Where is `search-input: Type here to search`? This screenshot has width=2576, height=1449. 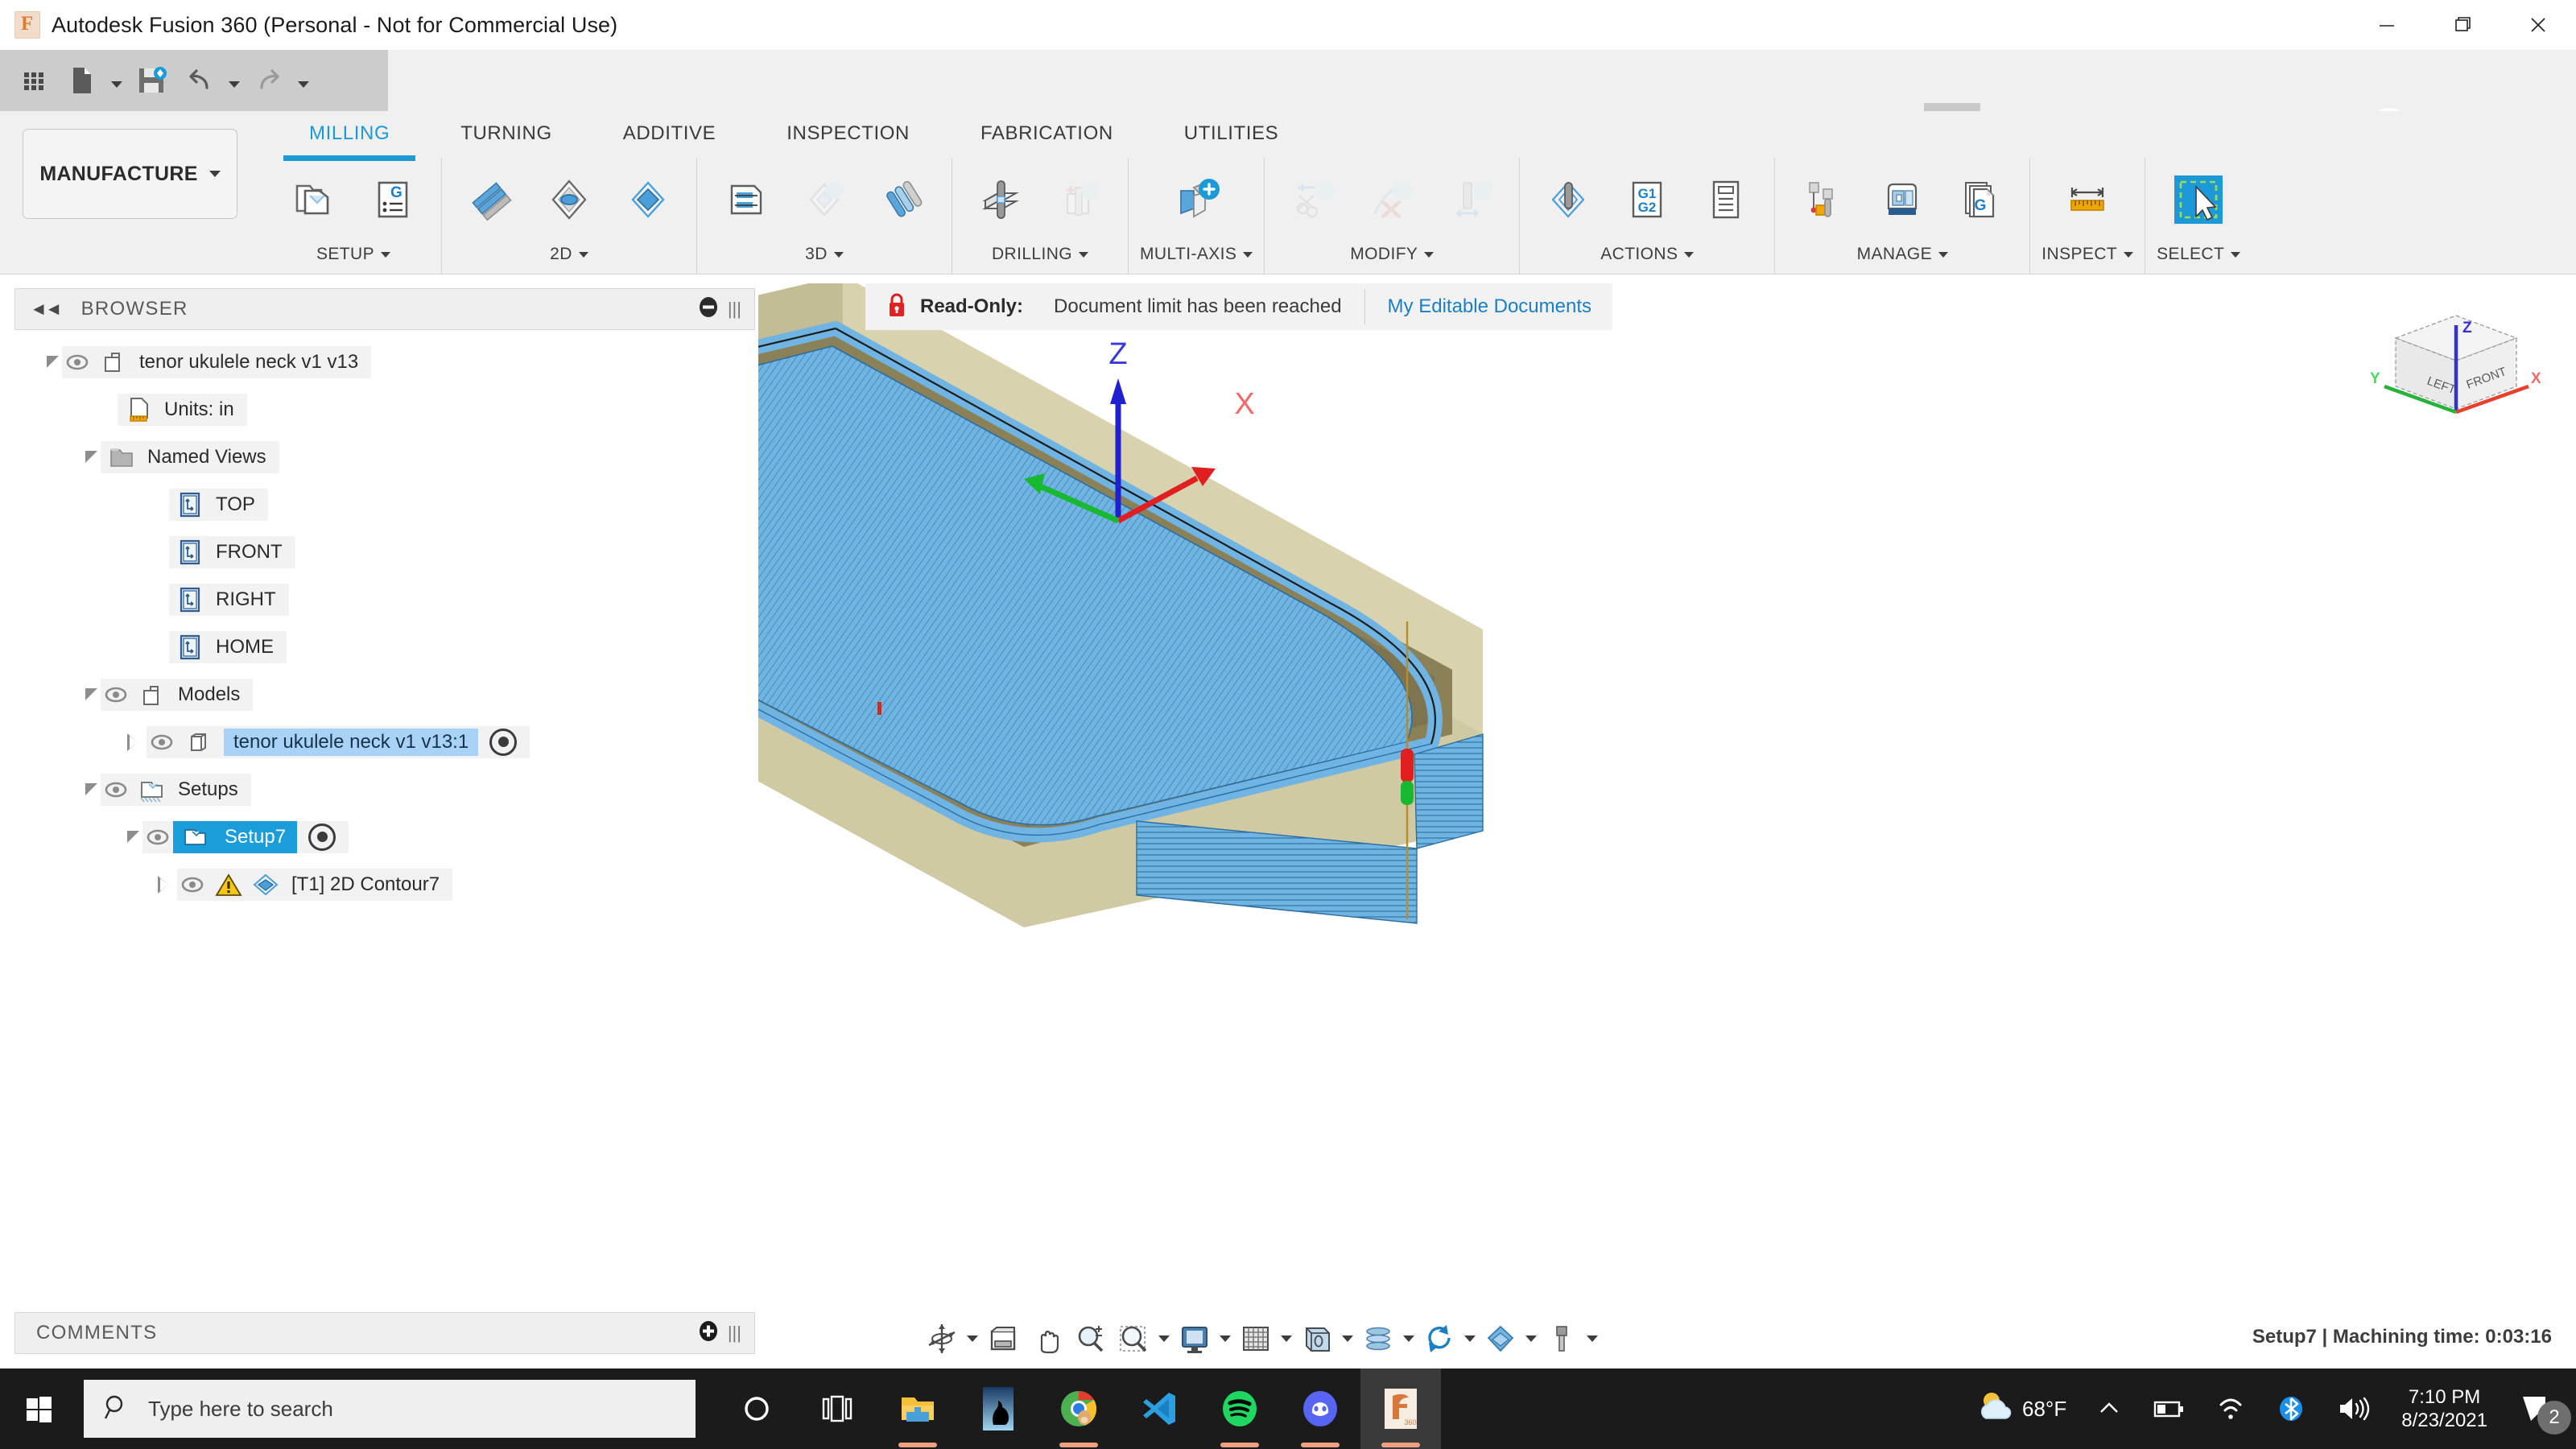
search-input: Type here to search is located at coordinates (390, 1409).